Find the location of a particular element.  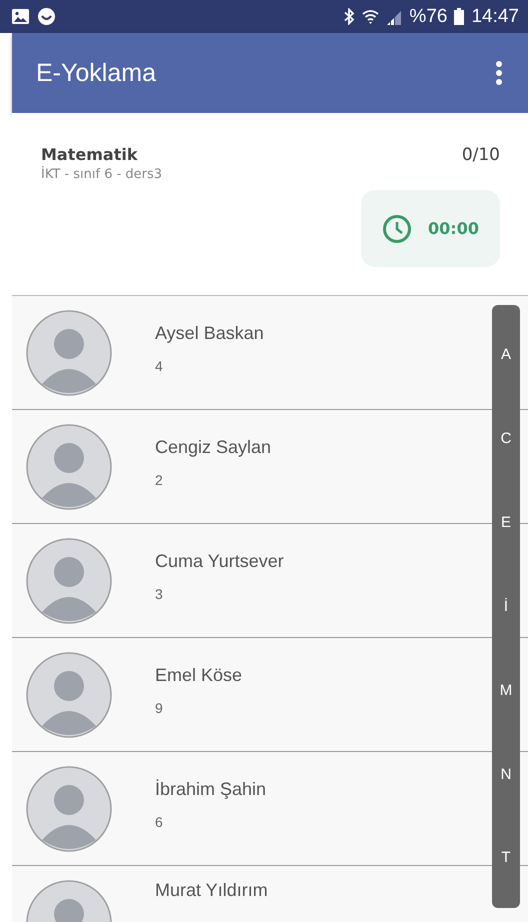

index-letter: T is located at coordinates (506, 857).